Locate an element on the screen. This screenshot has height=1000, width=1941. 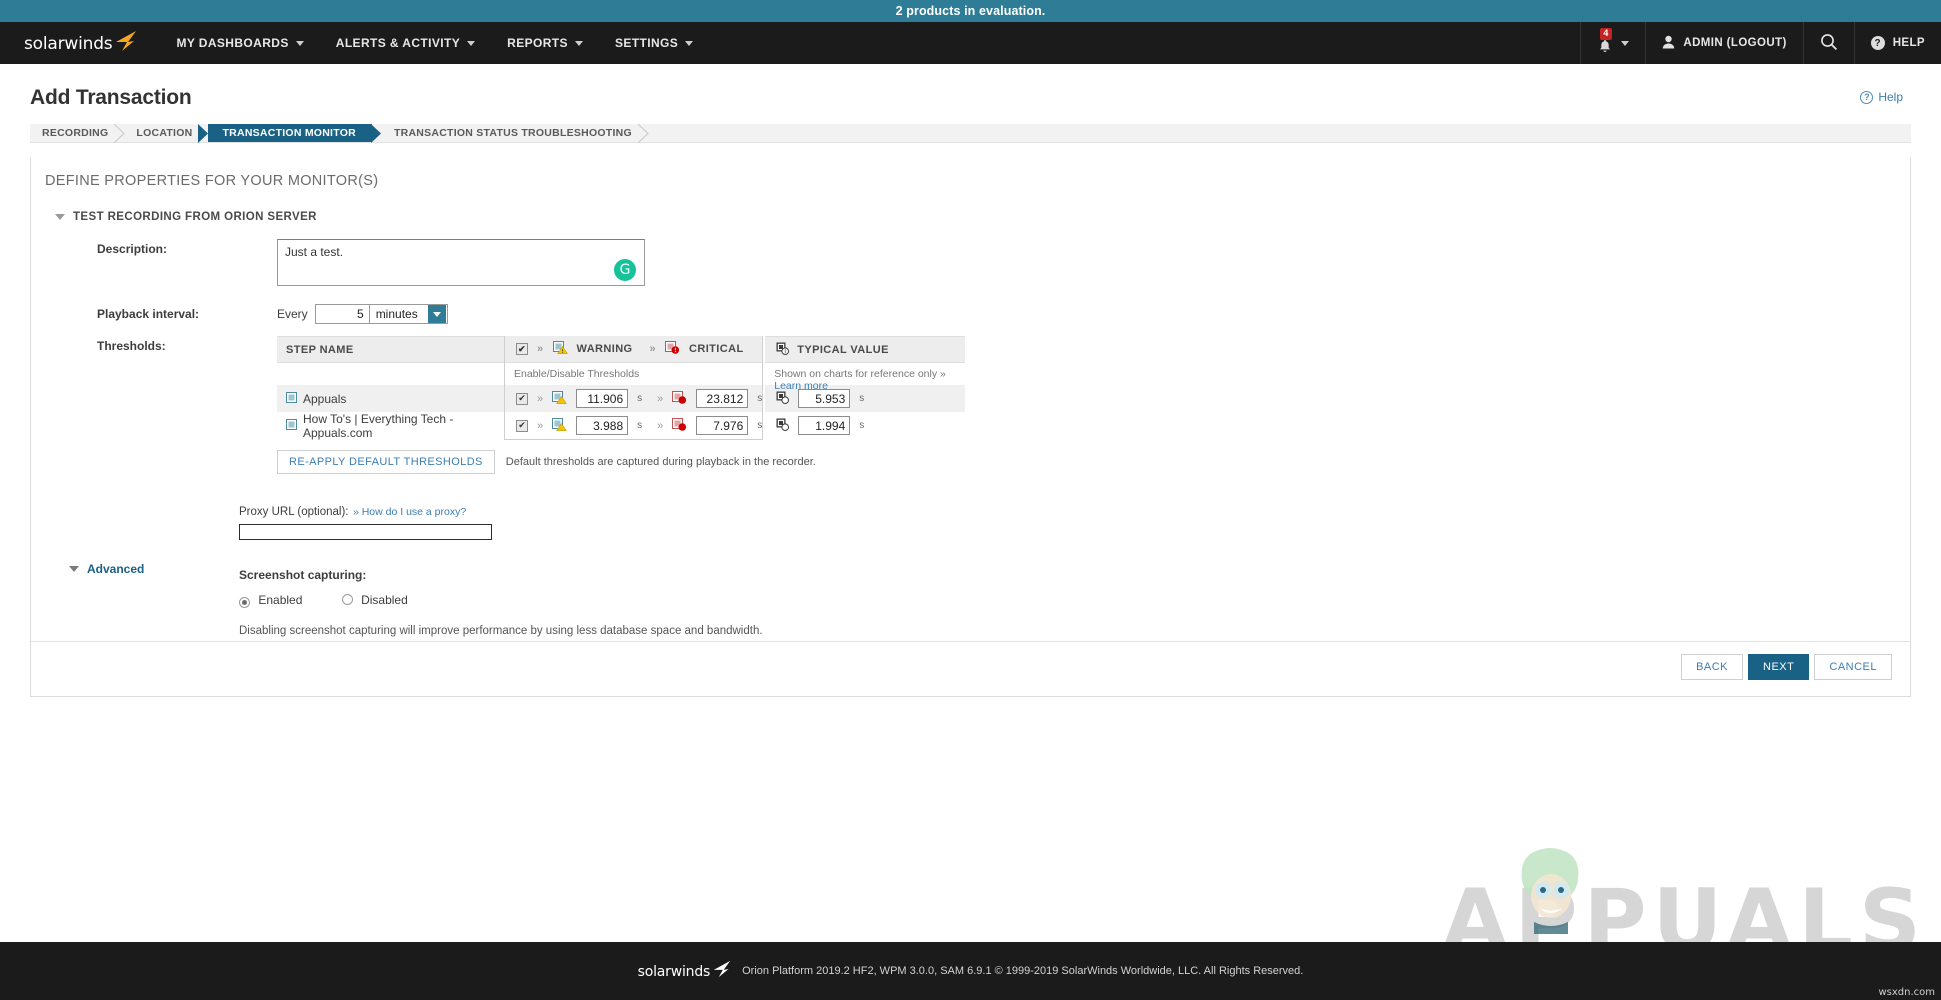
wizard-step-location-label: LOCATION is located at coordinates (164, 133).